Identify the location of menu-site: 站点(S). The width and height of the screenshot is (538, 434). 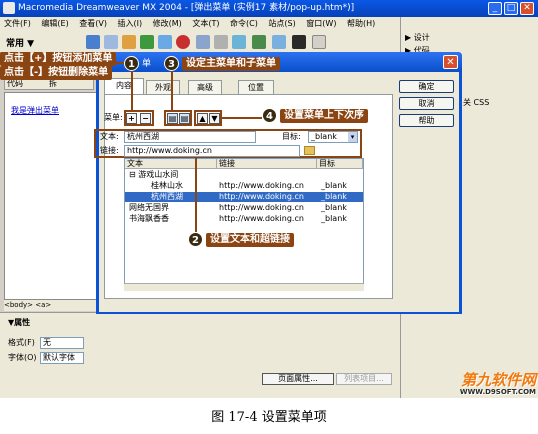
(281, 23).